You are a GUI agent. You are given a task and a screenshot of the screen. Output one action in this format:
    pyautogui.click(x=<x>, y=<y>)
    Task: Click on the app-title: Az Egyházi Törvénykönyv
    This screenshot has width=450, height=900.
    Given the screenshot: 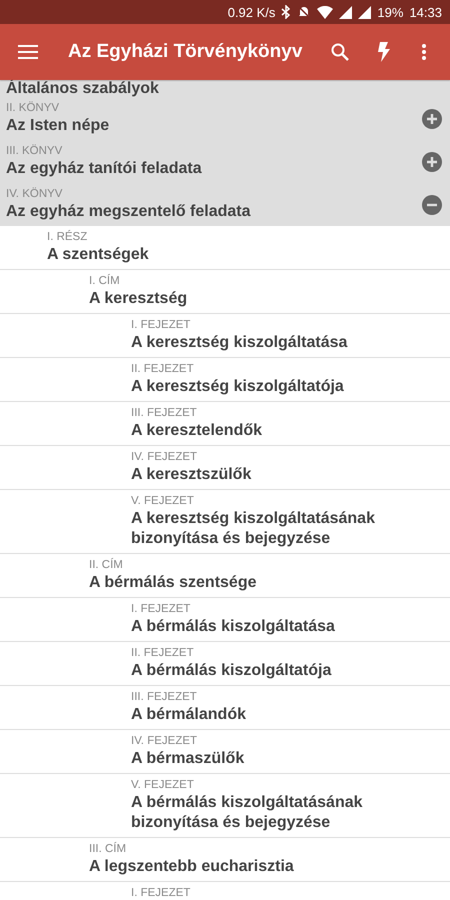 What is the action you would take?
    pyautogui.click(x=186, y=52)
    